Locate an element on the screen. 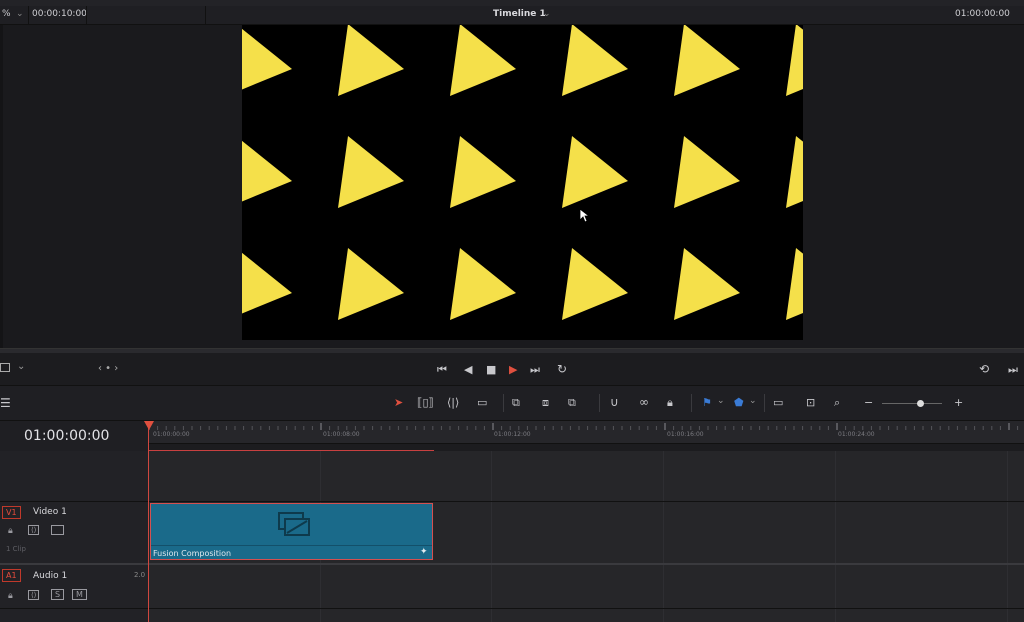 The image size is (1024, 622). go-to-end-icon: ⏭ is located at coordinates (535, 370).